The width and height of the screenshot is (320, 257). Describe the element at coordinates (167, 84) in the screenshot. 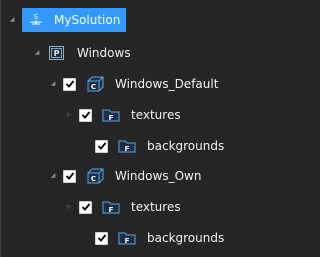

I see `config-label: Windows_Default` at that location.